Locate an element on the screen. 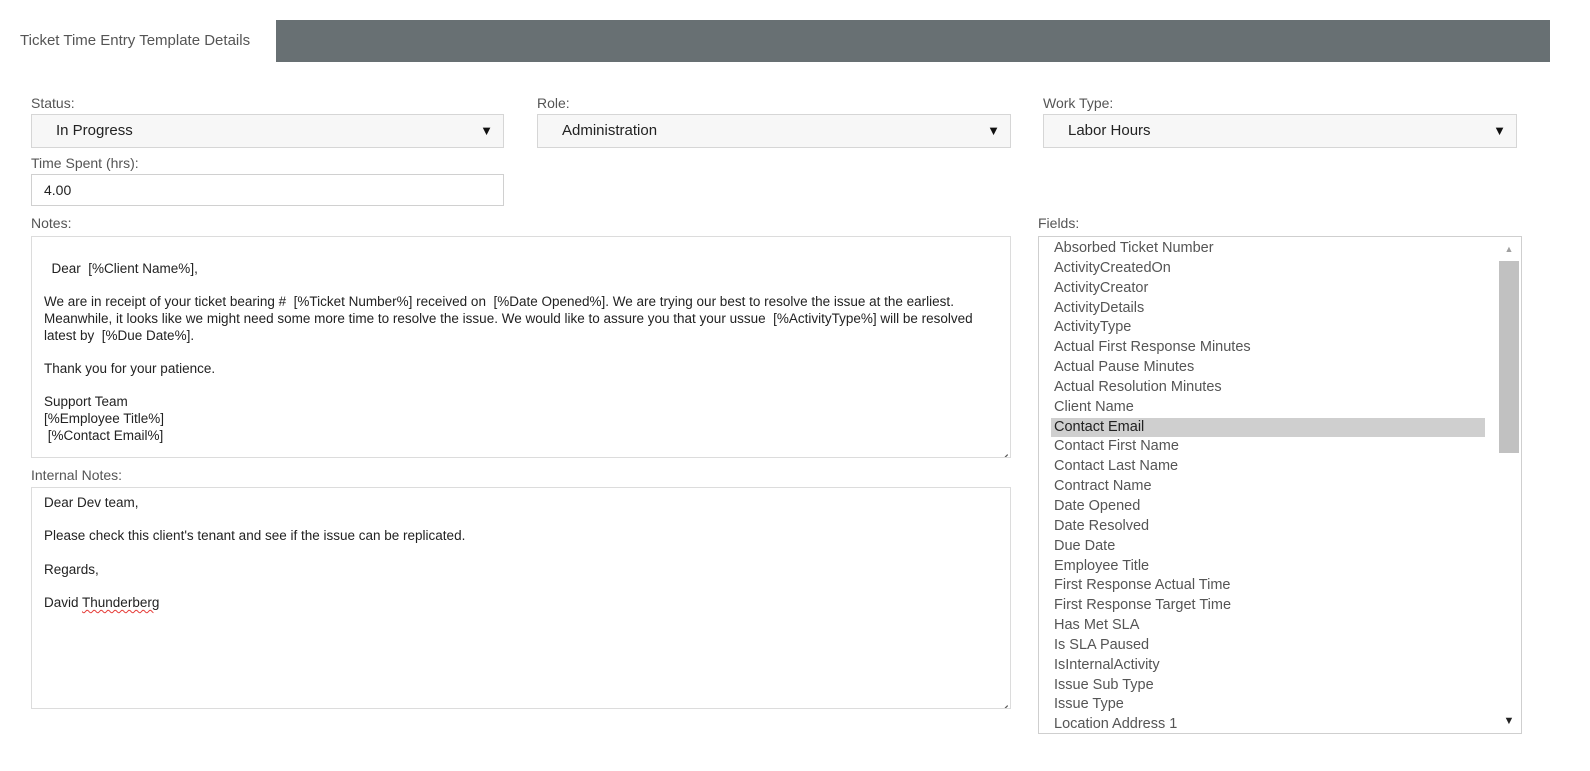  signature-last-name: Thunderberg is located at coordinates (121, 603).